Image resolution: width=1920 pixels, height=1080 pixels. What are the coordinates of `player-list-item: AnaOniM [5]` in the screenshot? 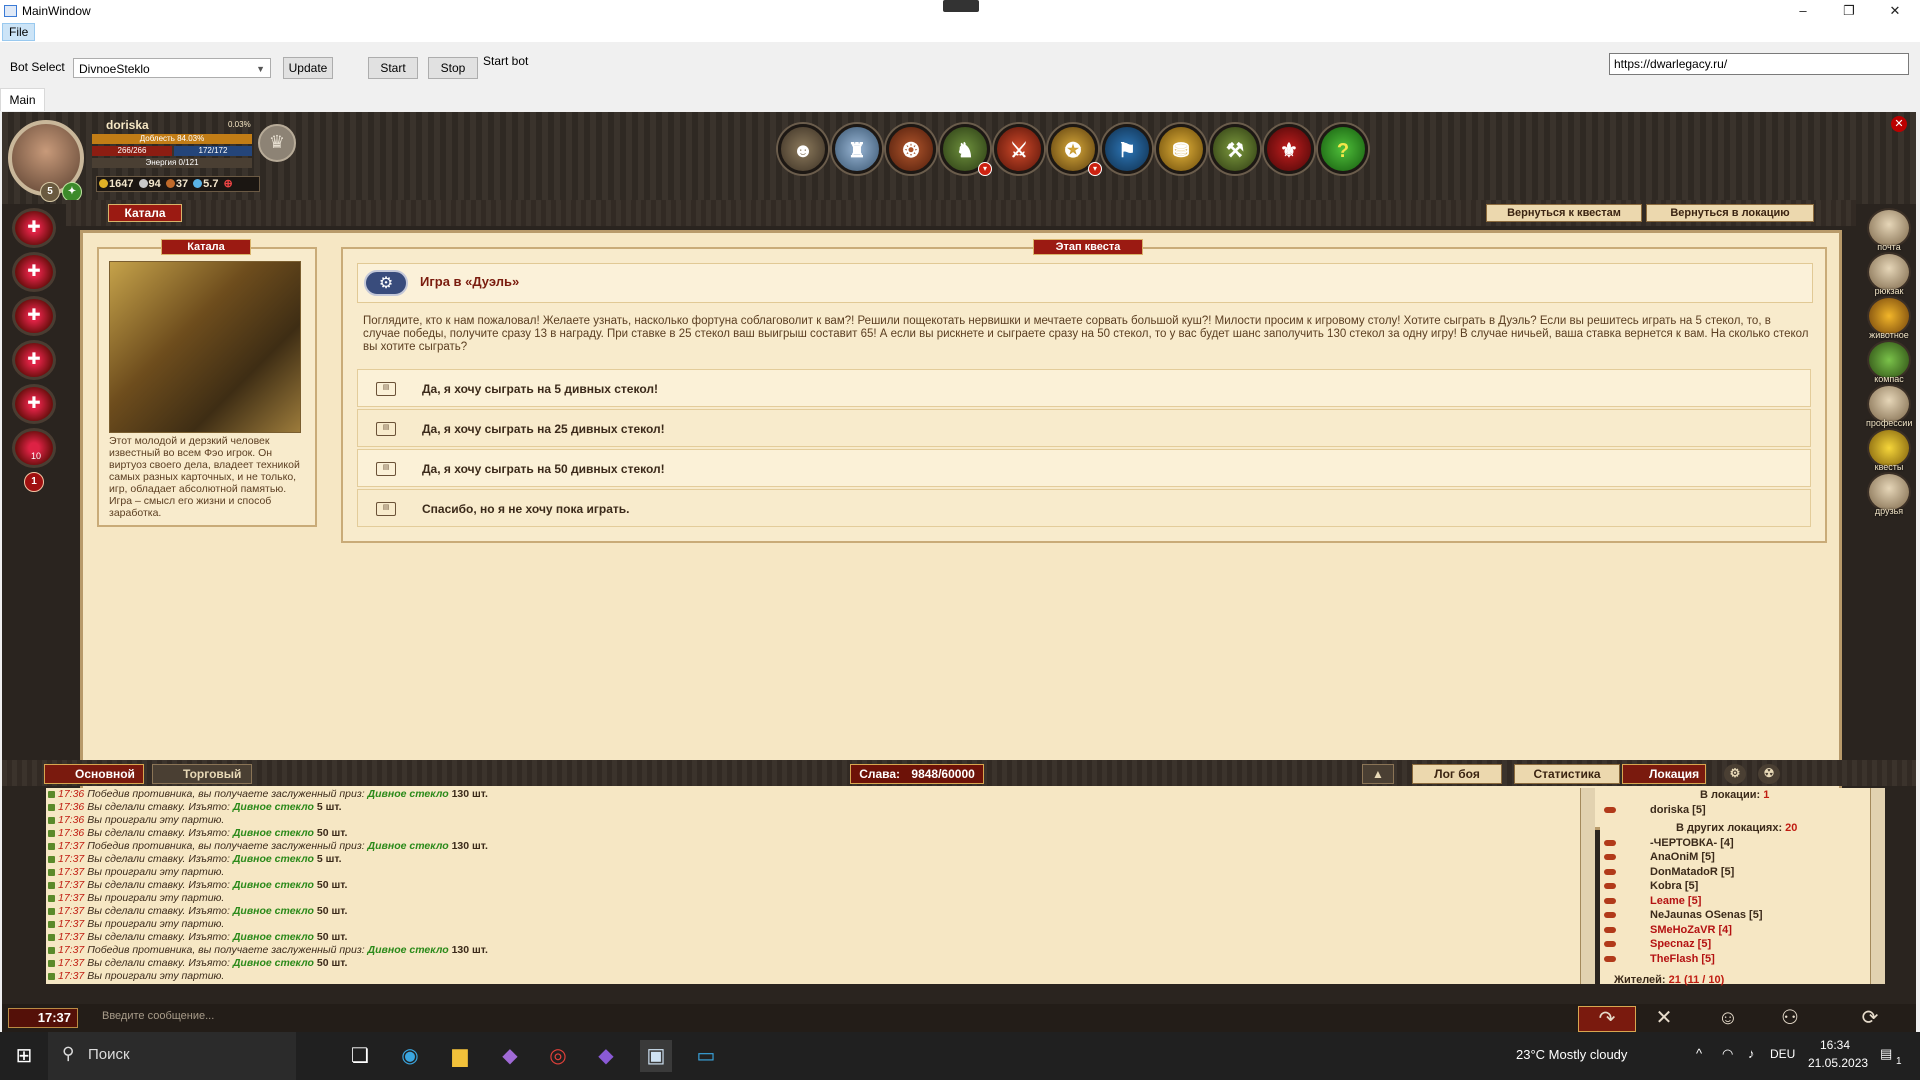 It's located at (1735, 857).